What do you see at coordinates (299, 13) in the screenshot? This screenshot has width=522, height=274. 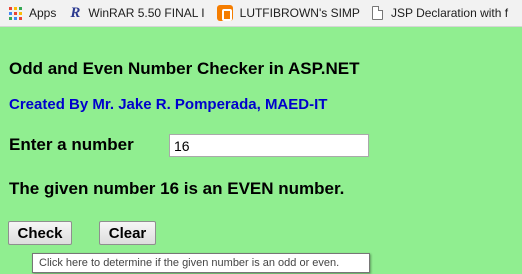 I see `bookmark-label: LUTFIBROWN's SIMP` at bounding box center [299, 13].